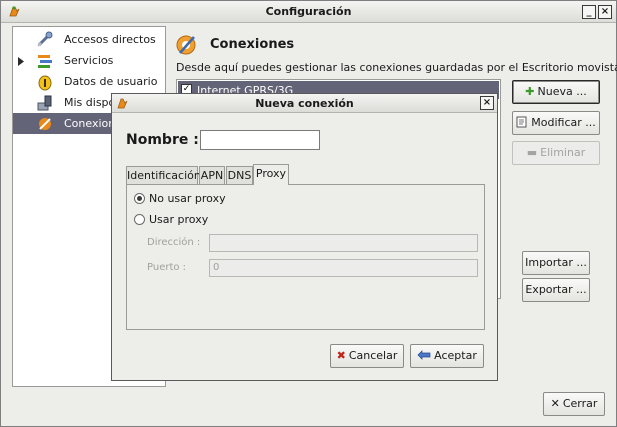  I want to click on accept-icon, so click(424, 356).